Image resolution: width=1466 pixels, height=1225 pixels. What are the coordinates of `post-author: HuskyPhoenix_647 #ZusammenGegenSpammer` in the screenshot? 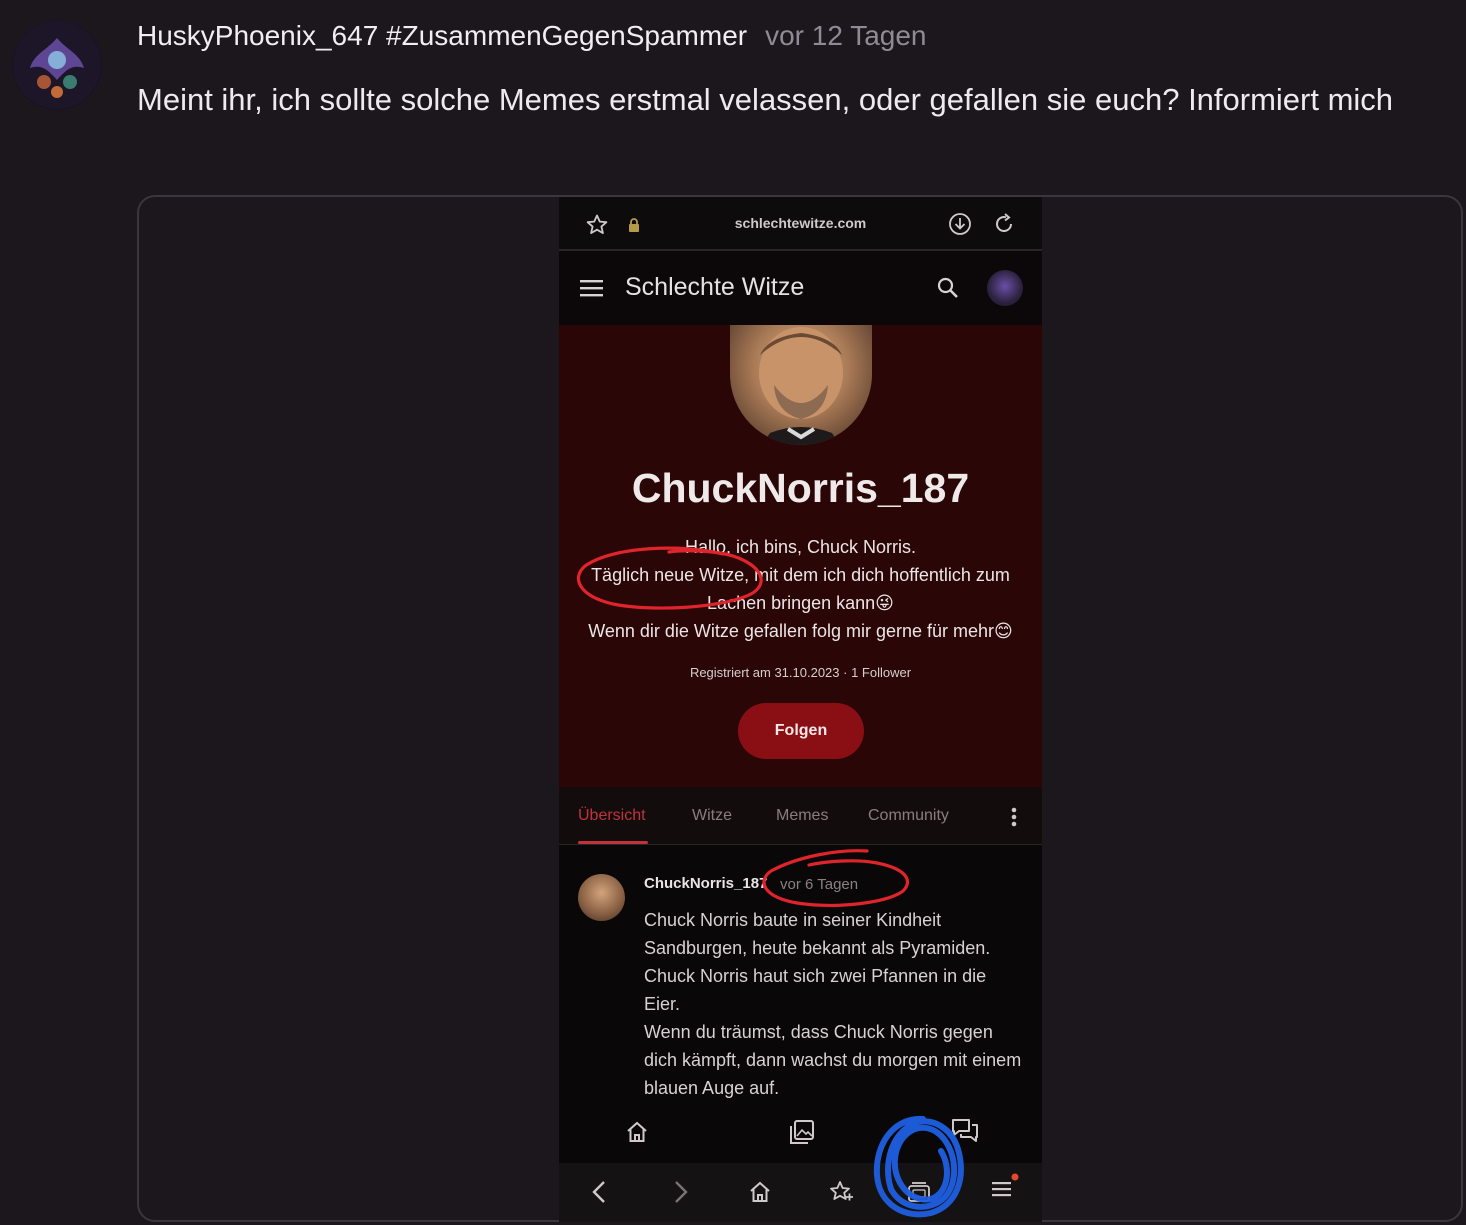 It's located at (442, 36).